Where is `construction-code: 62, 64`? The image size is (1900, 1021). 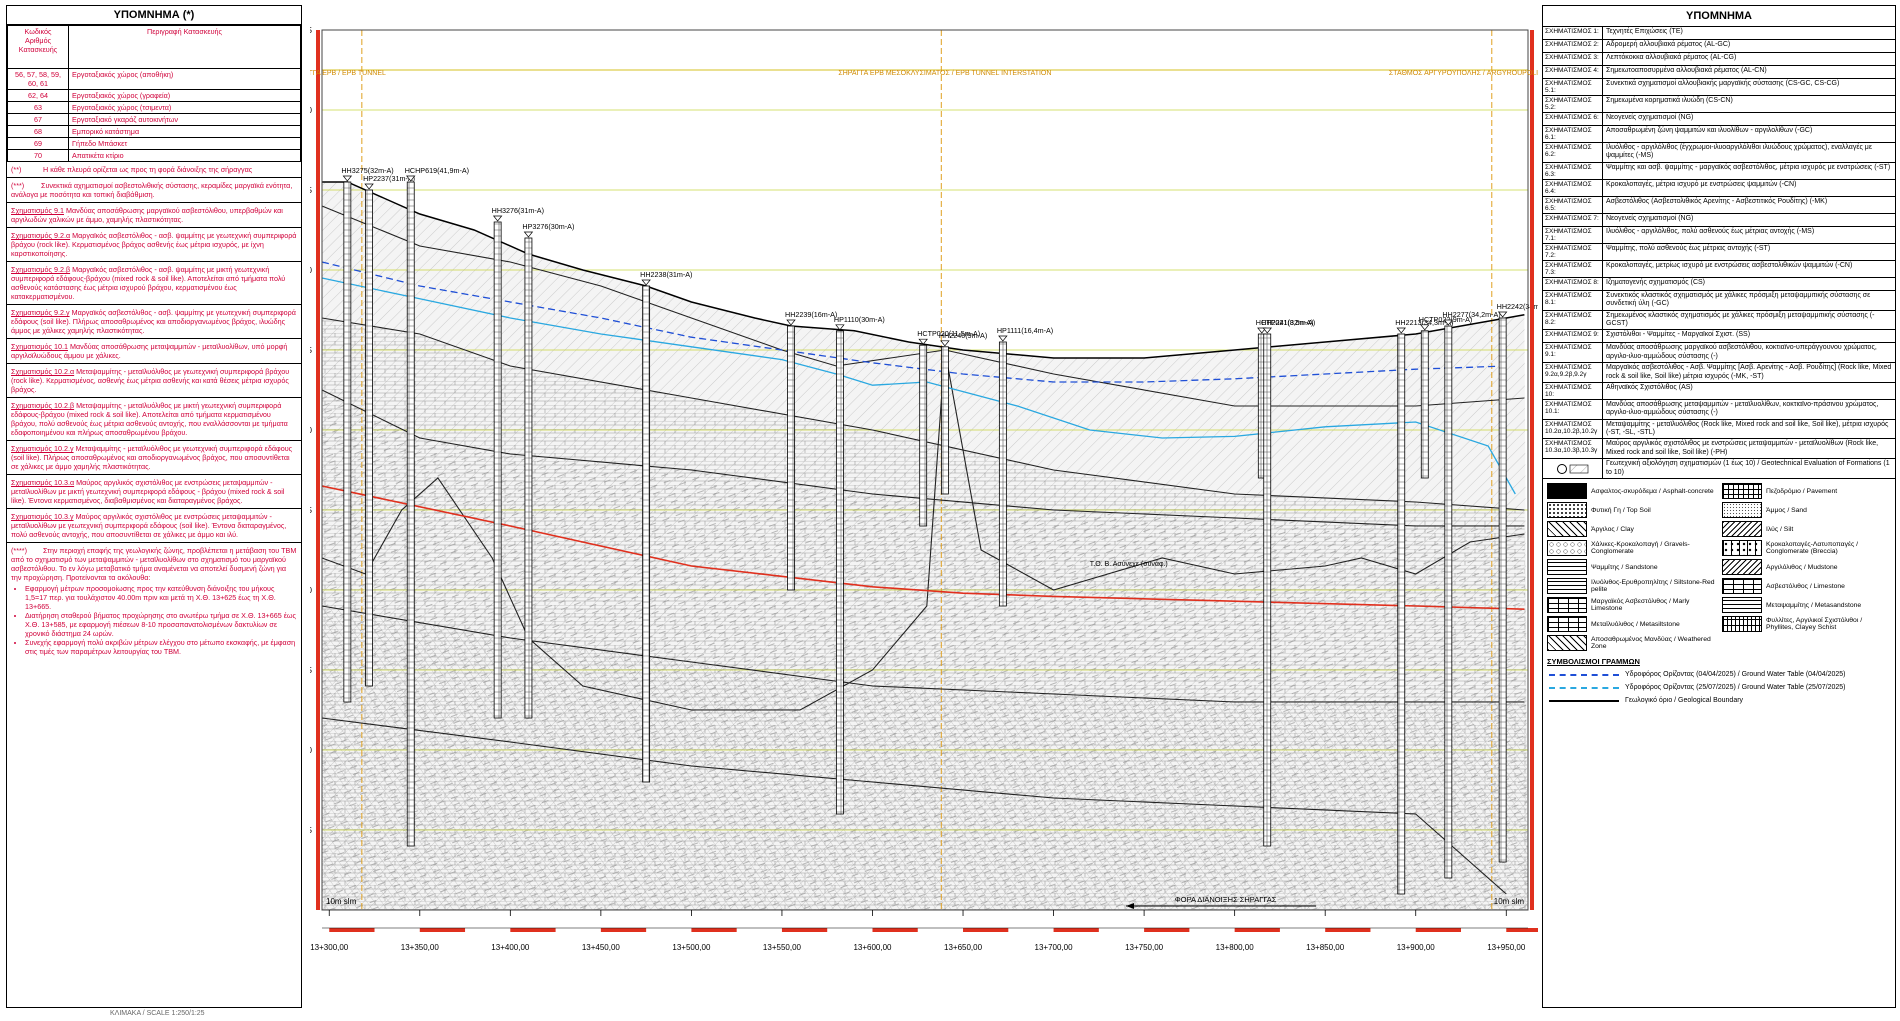 construction-code: 62, 64 is located at coordinates (38, 95).